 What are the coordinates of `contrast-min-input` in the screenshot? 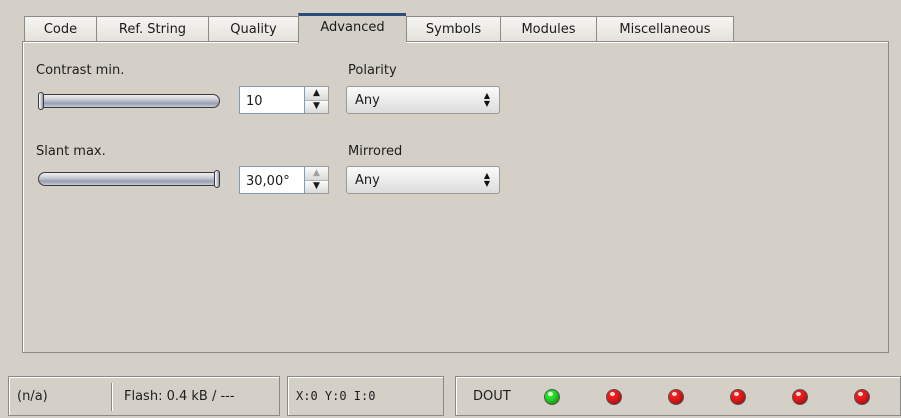 It's located at (272, 100).